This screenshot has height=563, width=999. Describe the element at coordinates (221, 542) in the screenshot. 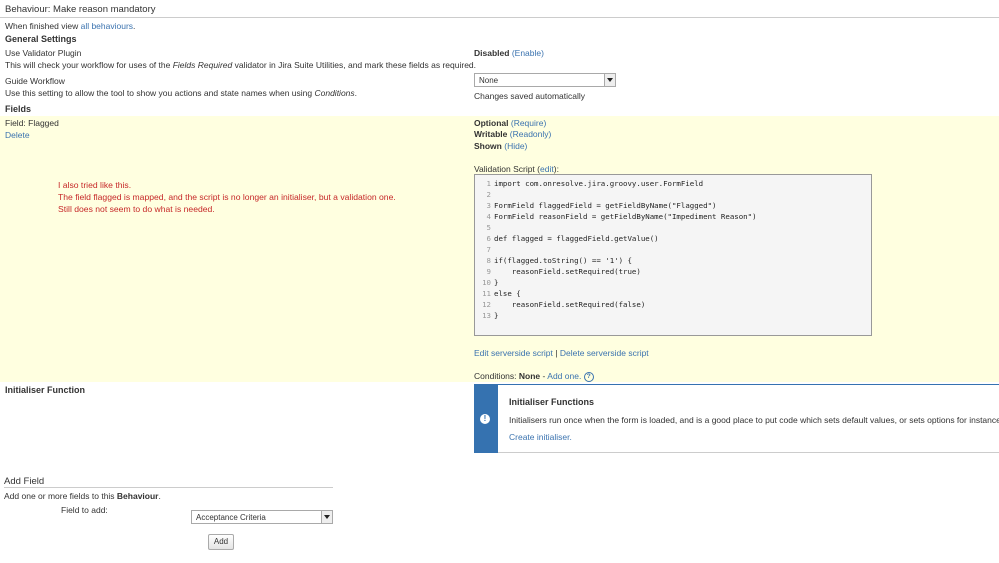

I see `add-button: Add` at that location.